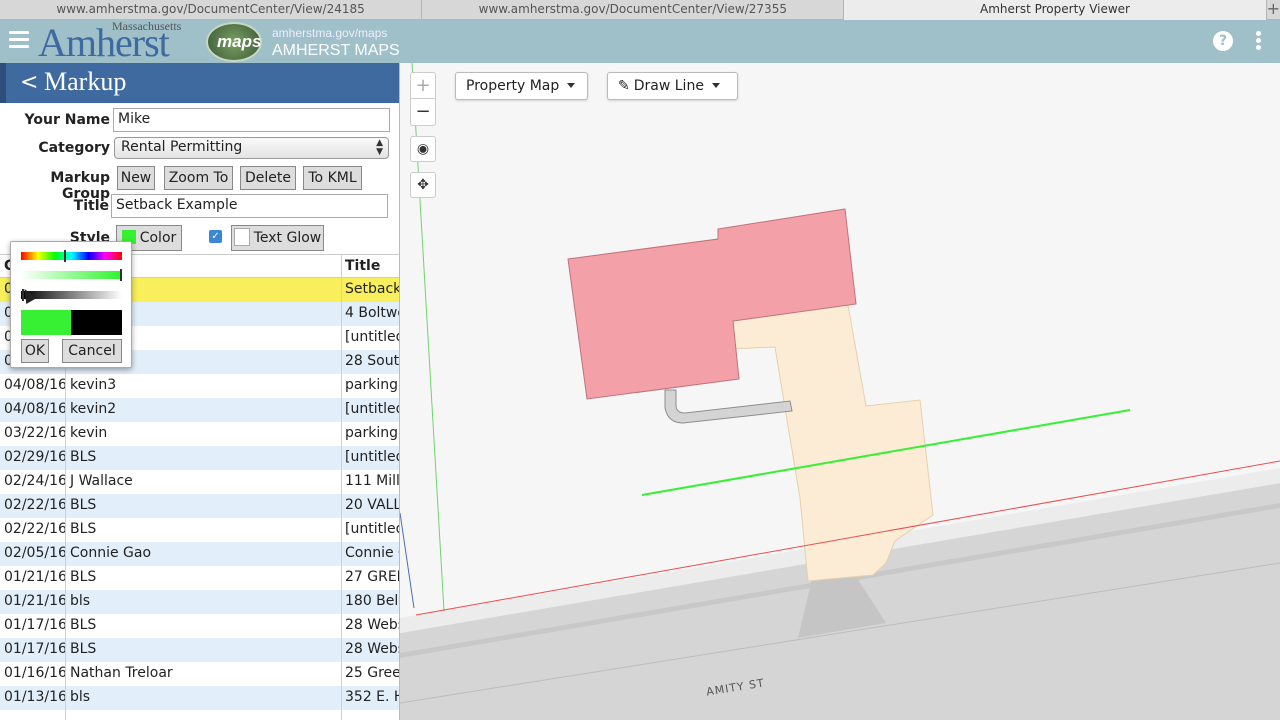  I want to click on table-cell-name: Nathan Treloar, so click(121, 673).